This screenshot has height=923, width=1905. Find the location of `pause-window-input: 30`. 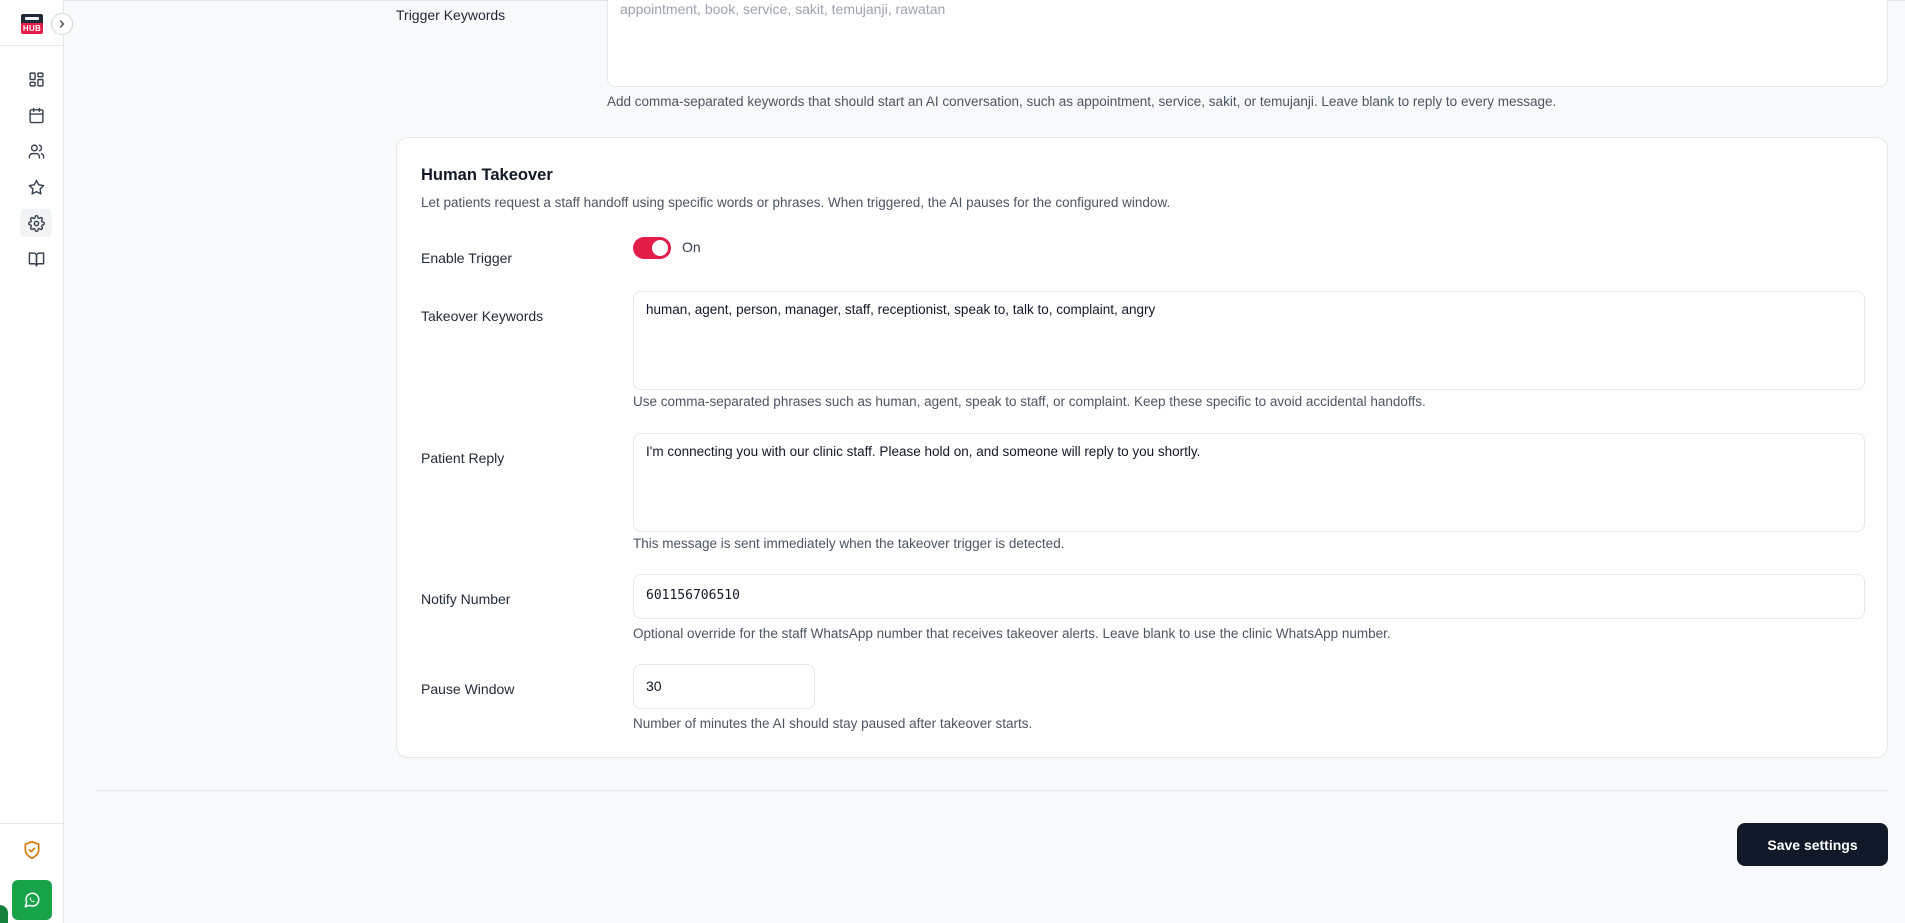

pause-window-input: 30 is located at coordinates (724, 686).